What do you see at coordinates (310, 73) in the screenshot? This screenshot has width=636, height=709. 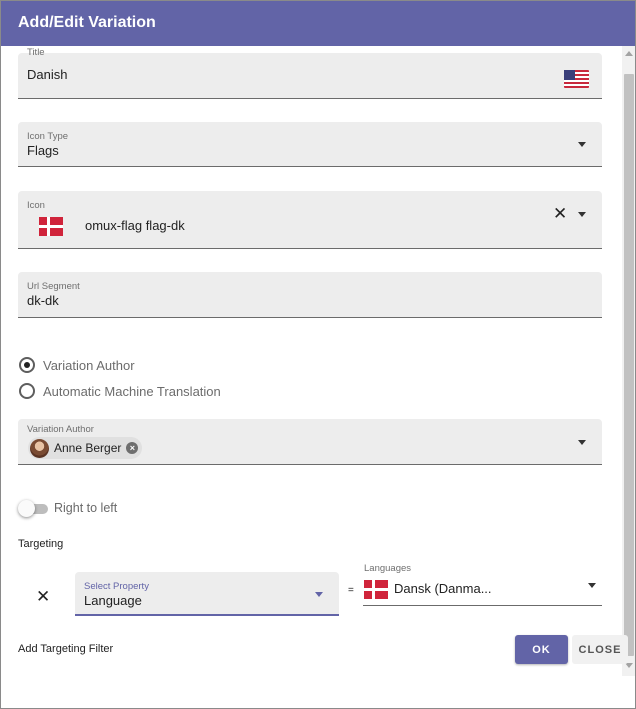 I see `title-field: Title Danish` at bounding box center [310, 73].